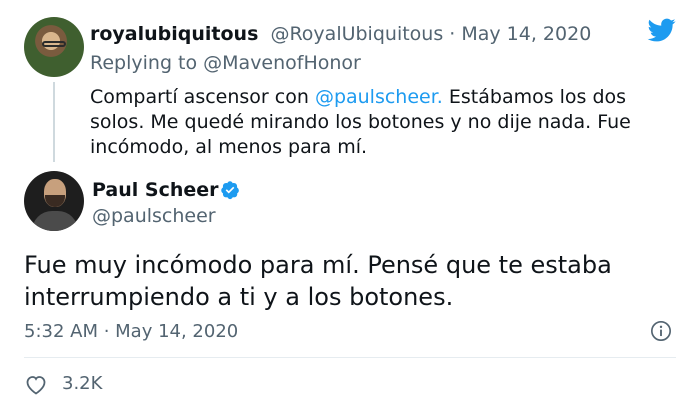 Image resolution: width=700 pixels, height=411 pixels. What do you see at coordinates (36, 384) in the screenshot?
I see `heart-icon` at bounding box center [36, 384].